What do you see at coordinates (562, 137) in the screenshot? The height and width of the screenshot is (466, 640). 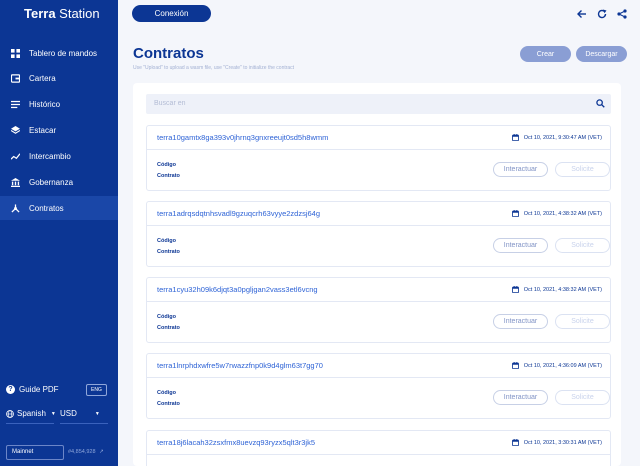 I see `contract-date-text: Oct 10, 2021, 9:30:47 AM (VET)` at bounding box center [562, 137].